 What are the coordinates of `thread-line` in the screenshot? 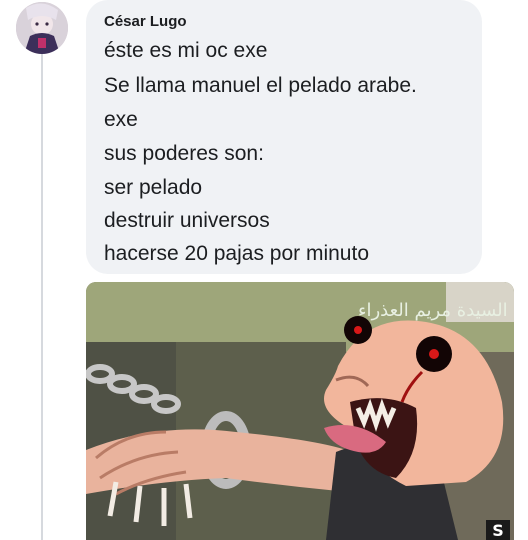 It's located at (42, 295).